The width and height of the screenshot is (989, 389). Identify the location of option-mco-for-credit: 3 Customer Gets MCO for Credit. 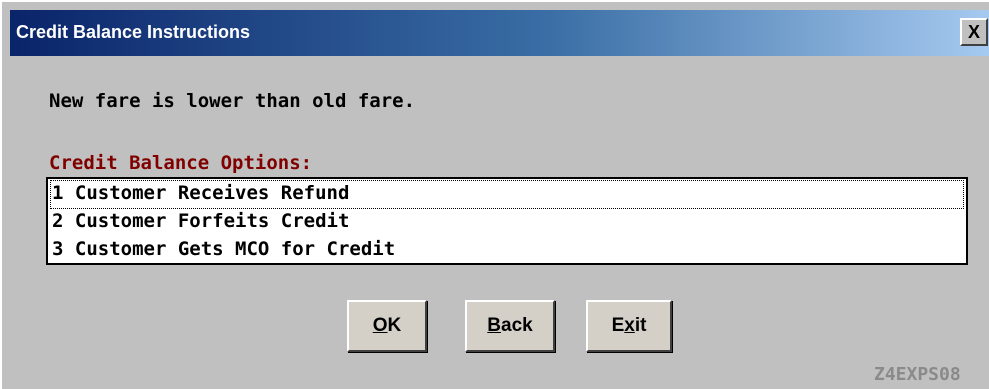
(507, 250).